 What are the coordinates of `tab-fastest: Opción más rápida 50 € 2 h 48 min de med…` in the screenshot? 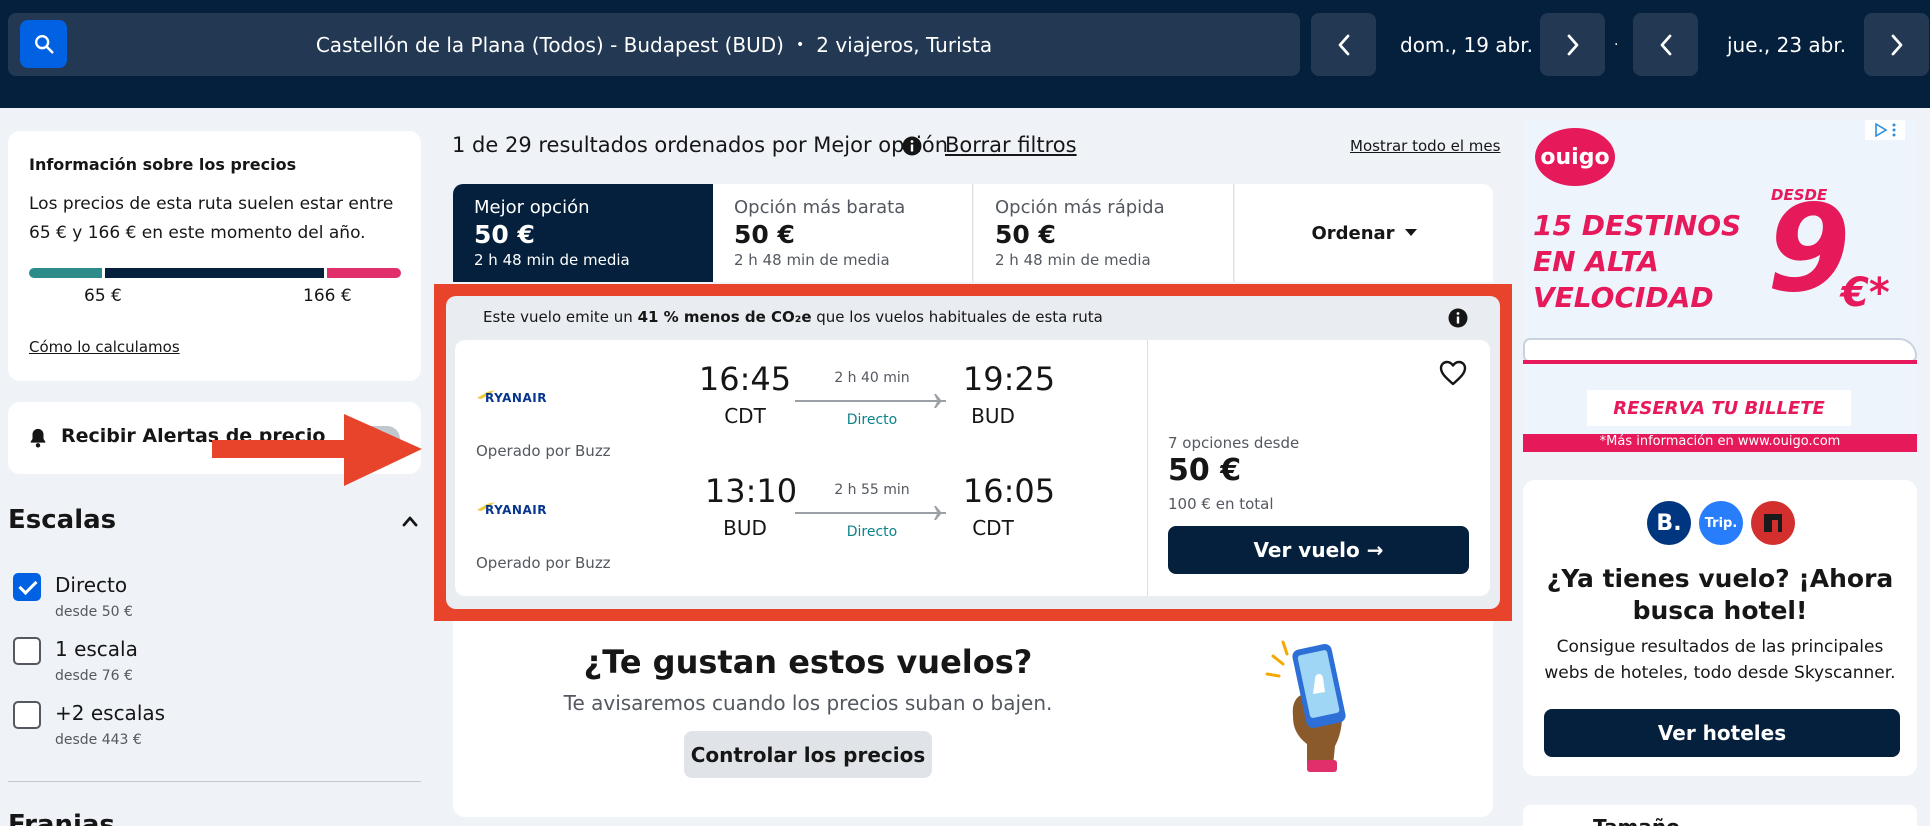 It's located at (1104, 233).